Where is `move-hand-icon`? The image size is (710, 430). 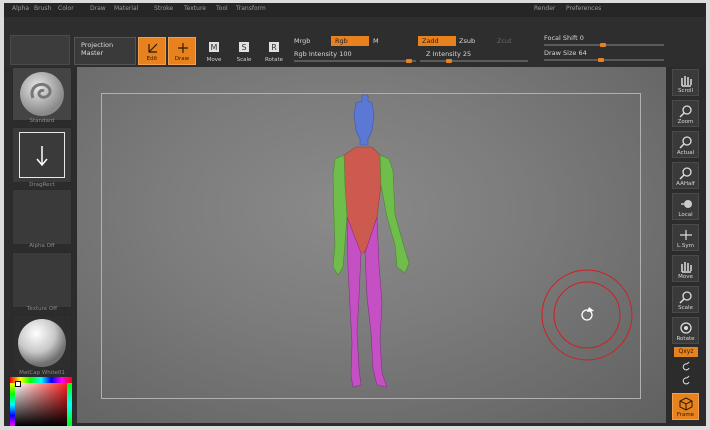 move-hand-icon is located at coordinates (686, 267).